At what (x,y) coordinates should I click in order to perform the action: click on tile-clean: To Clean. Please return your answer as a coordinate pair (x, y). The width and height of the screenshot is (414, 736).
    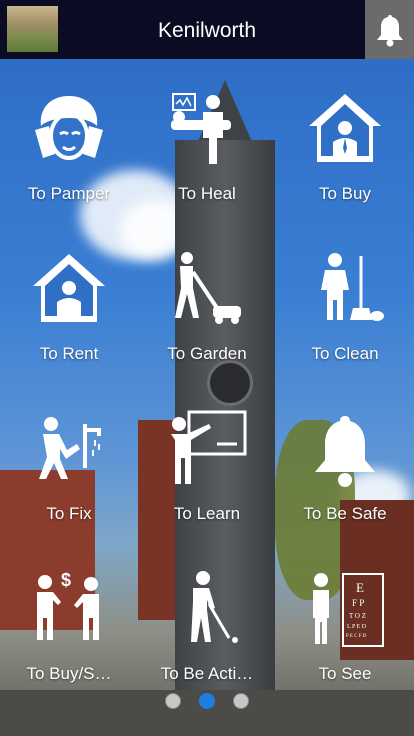
    Looking at the image, I should click on (345, 310).